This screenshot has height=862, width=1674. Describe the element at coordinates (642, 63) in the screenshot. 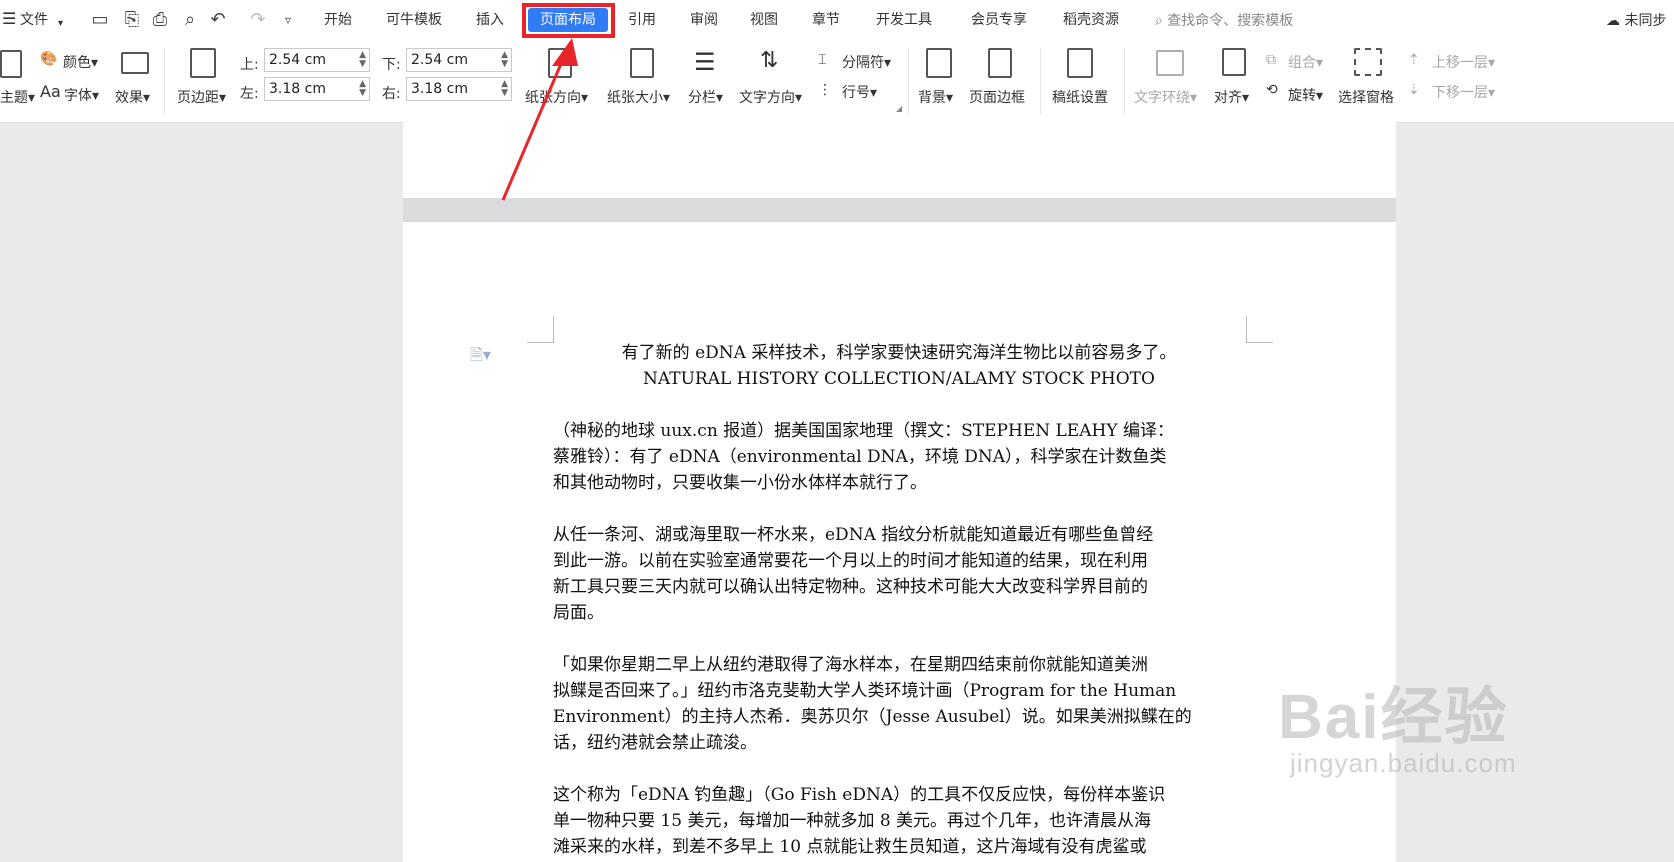

I see `paper-size-icon` at that location.